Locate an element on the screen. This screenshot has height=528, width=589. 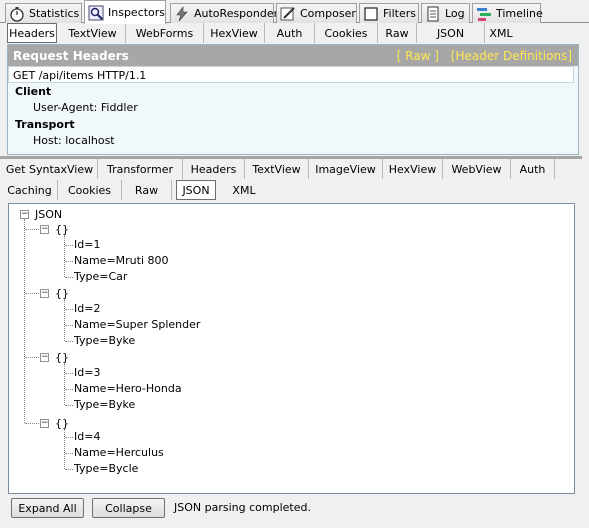
tree-field-node: Id=3 is located at coordinates (87, 372).